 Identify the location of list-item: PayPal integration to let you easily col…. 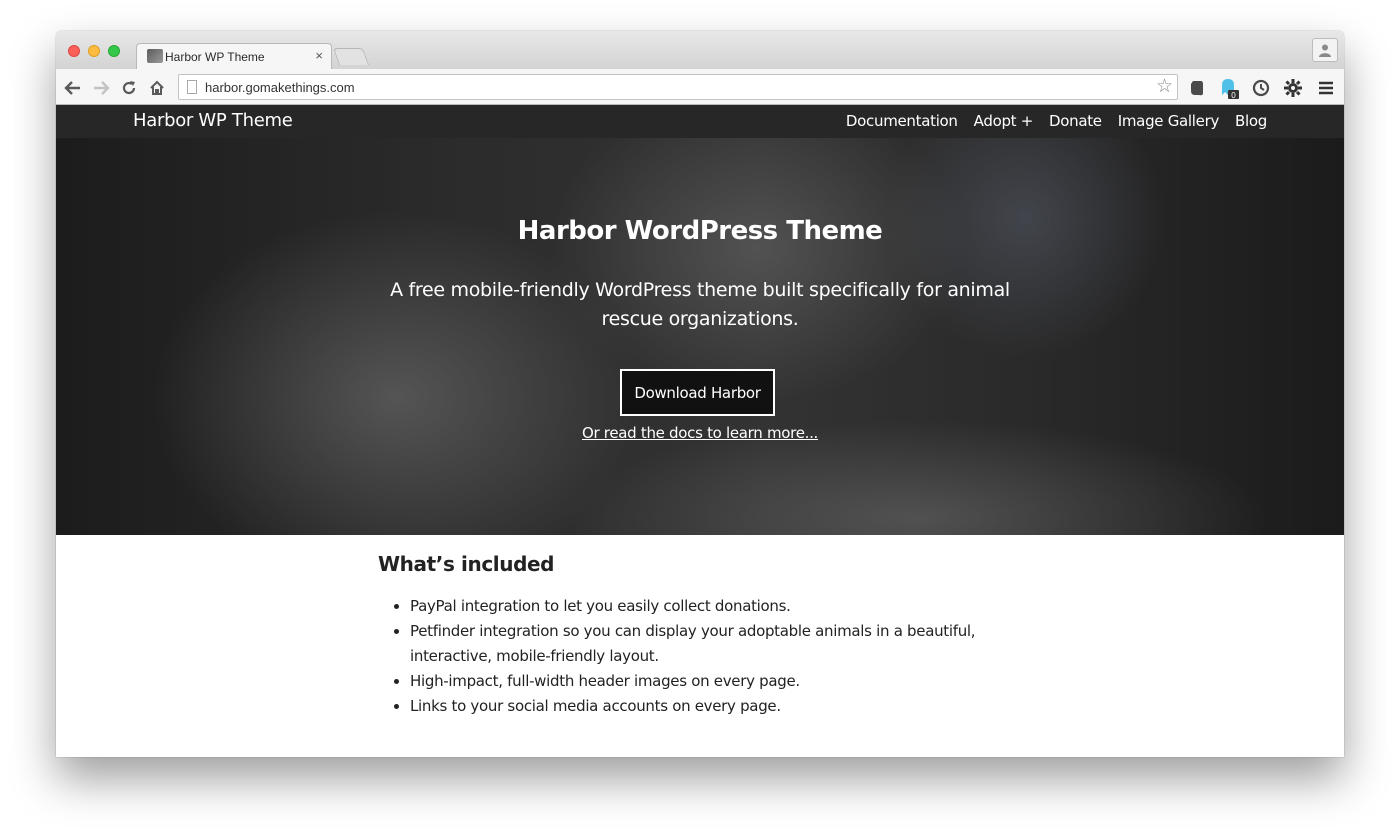
(724, 606).